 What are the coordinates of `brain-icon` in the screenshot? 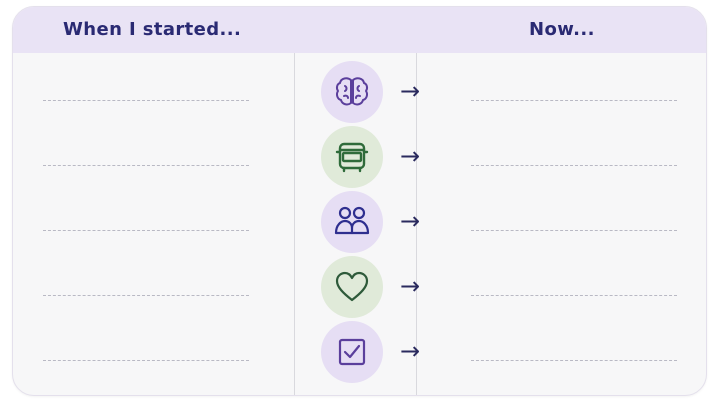 It's located at (352, 91).